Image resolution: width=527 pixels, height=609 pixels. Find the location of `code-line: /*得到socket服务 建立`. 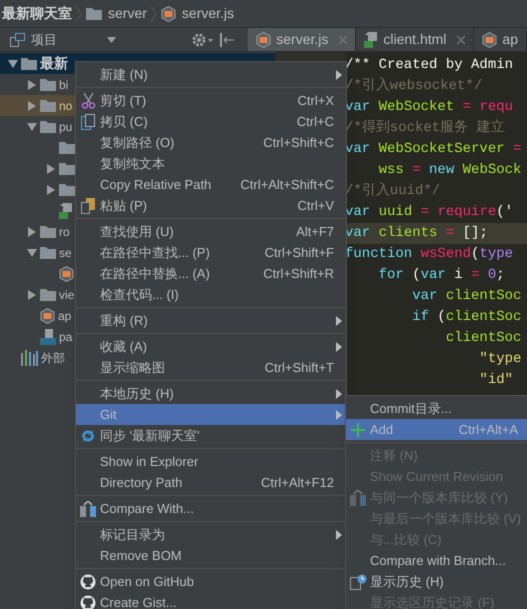

code-line: /*得到socket服务 建立 is located at coordinates (425, 128).